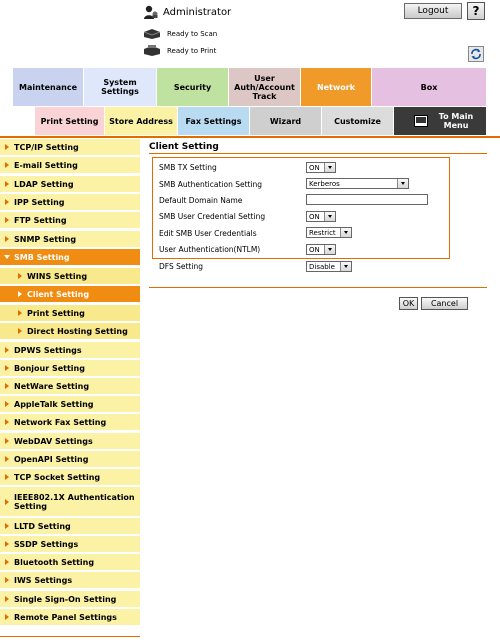 The width and height of the screenshot is (500, 642). I want to click on sidebar-item-e-mail-setting: E-mail Setting, so click(70, 165).